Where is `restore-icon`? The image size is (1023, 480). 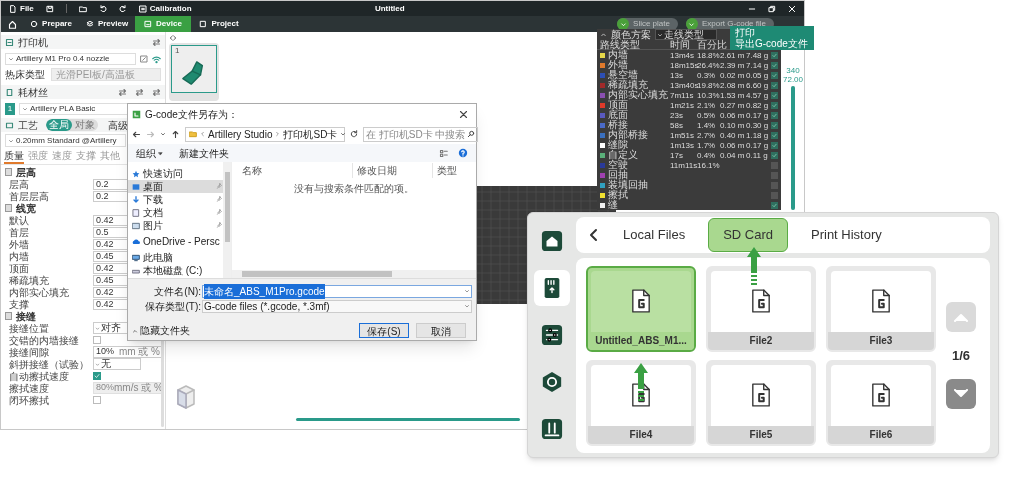 restore-icon is located at coordinates (772, 8).